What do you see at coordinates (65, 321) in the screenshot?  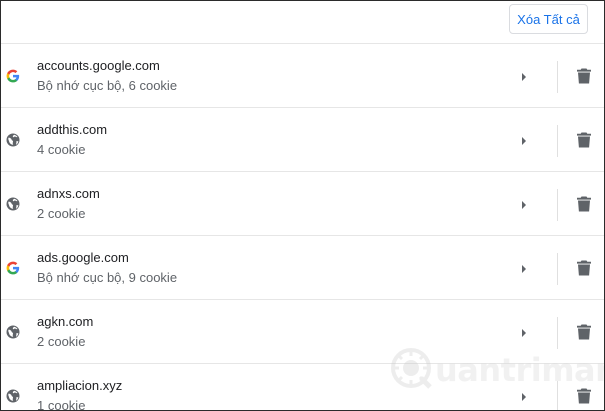 I see `site-name: agkn.com` at bounding box center [65, 321].